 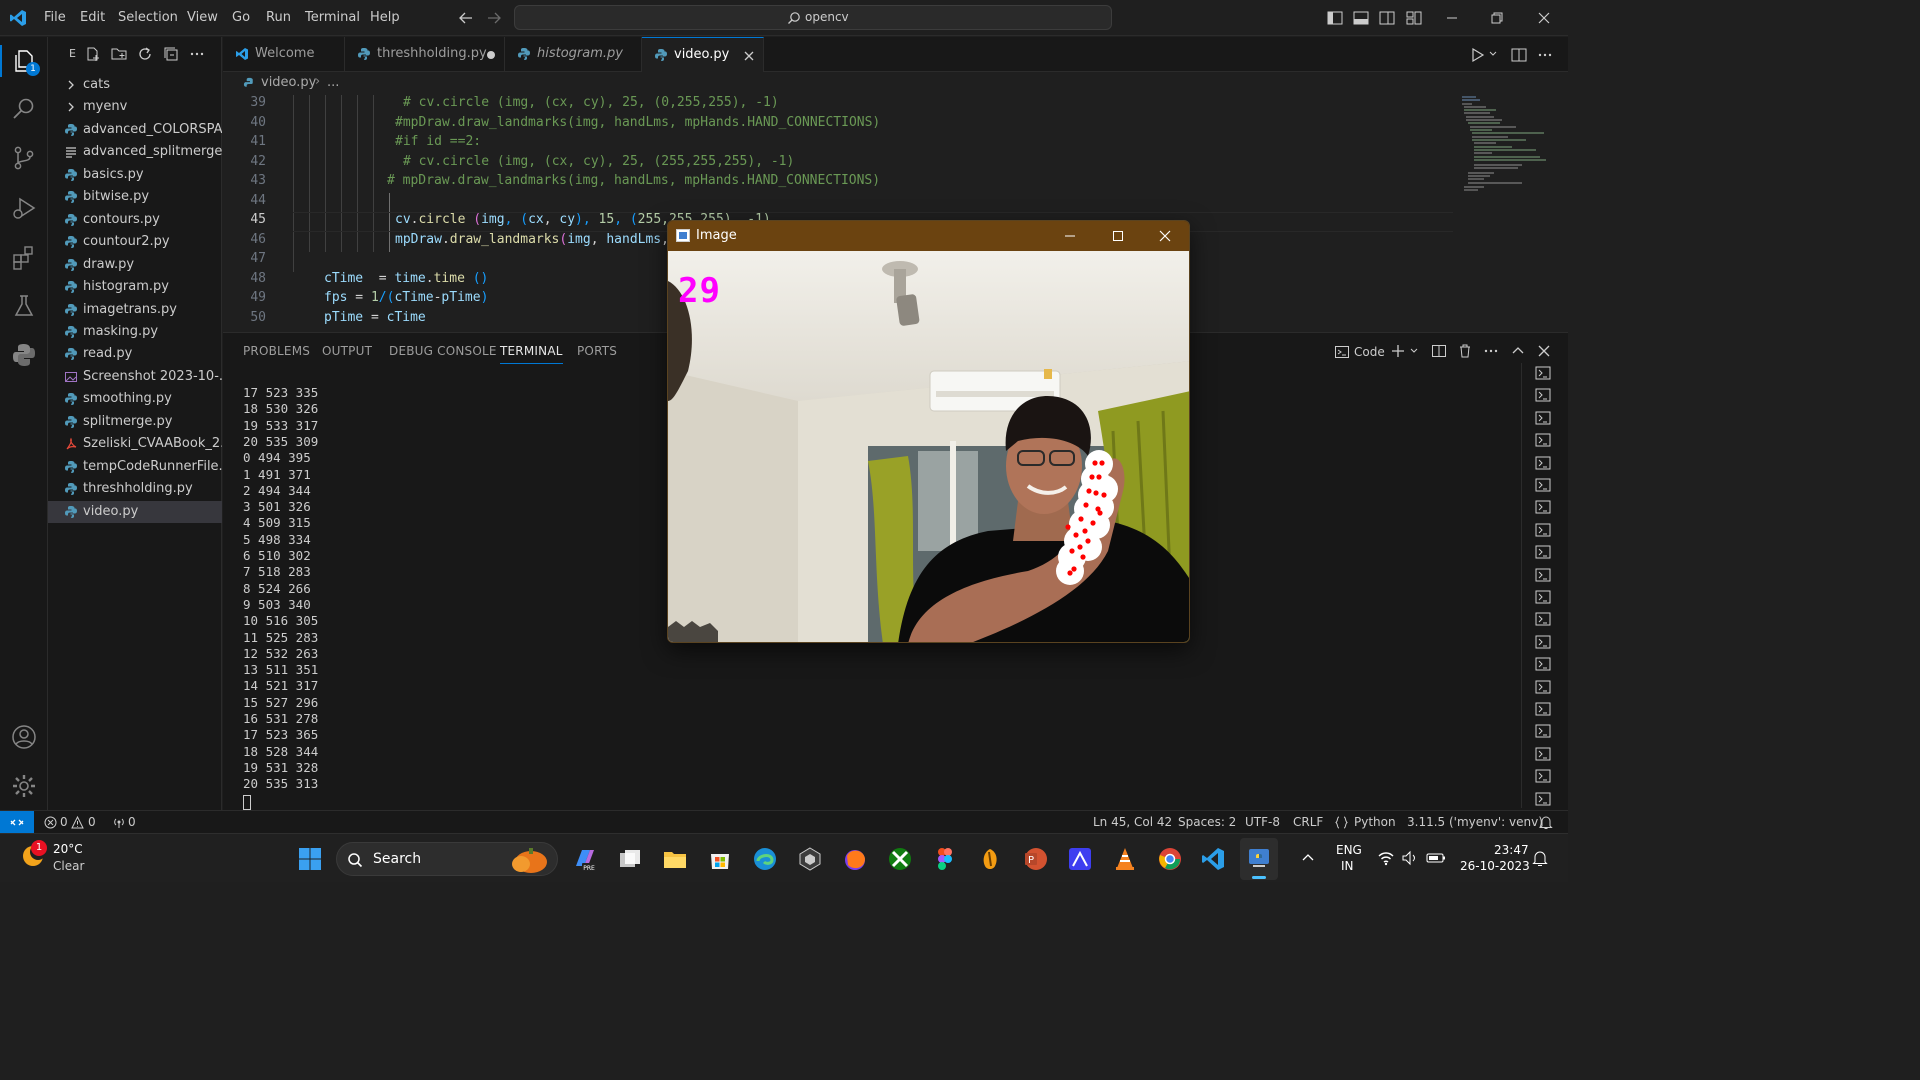 I want to click on powerpoint-icon: P, so click(x=1035, y=859).